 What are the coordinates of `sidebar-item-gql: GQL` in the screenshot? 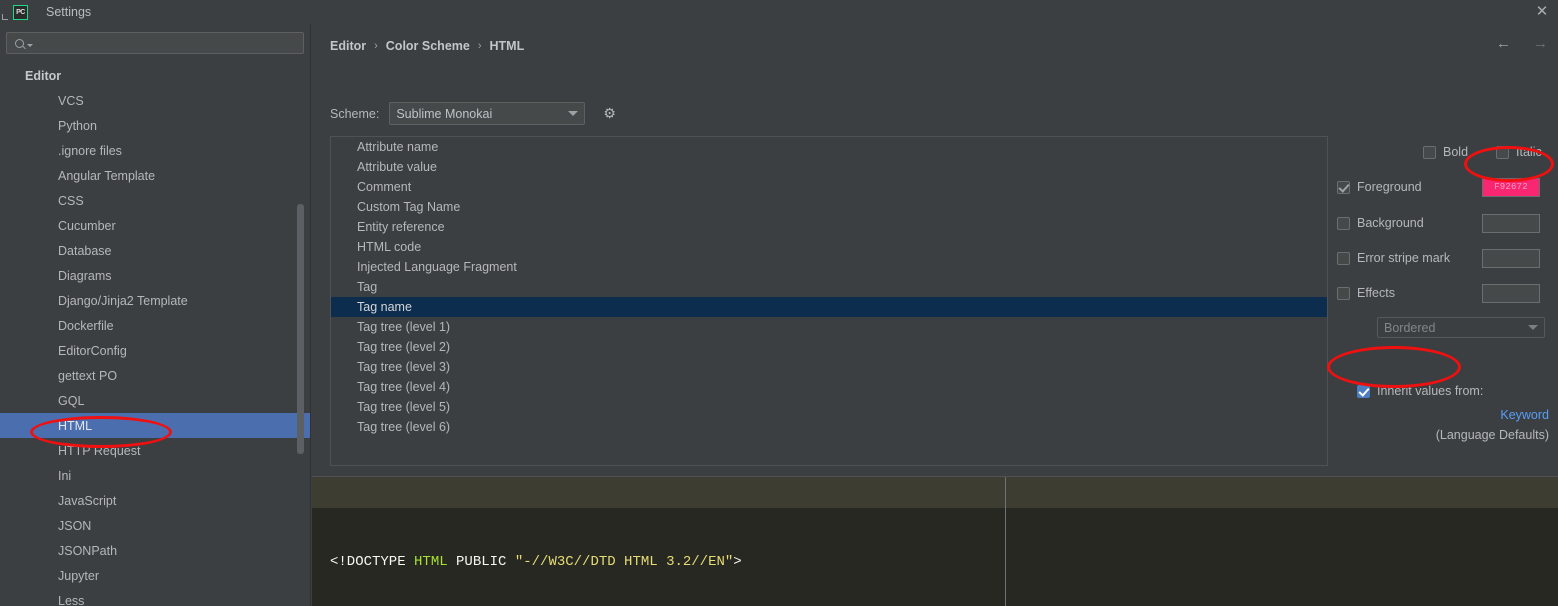 It's located at (155, 400).